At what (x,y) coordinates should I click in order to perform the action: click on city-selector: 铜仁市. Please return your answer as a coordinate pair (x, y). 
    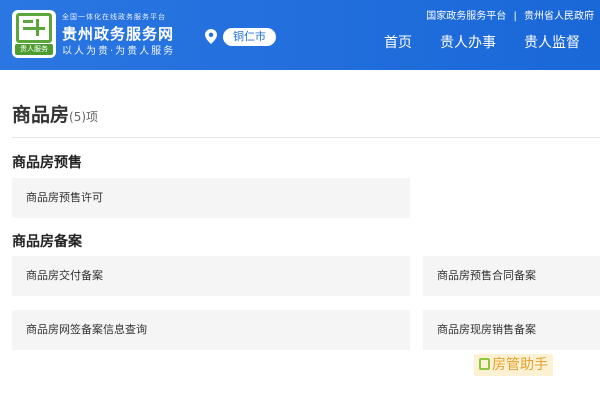
    Looking at the image, I should click on (249, 37).